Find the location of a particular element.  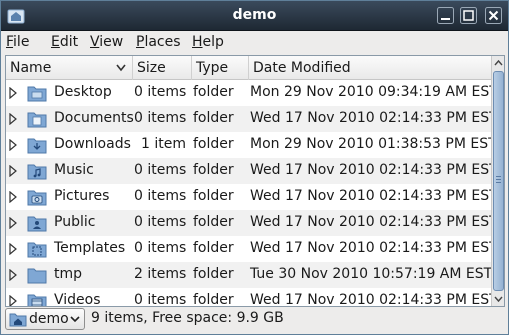

column-date-header: Date Modified is located at coordinates (370, 68).